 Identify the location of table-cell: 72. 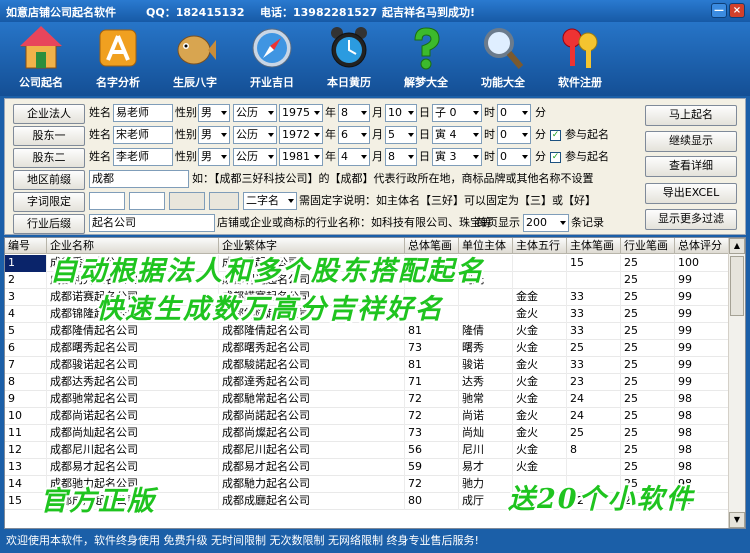
(432, 416).